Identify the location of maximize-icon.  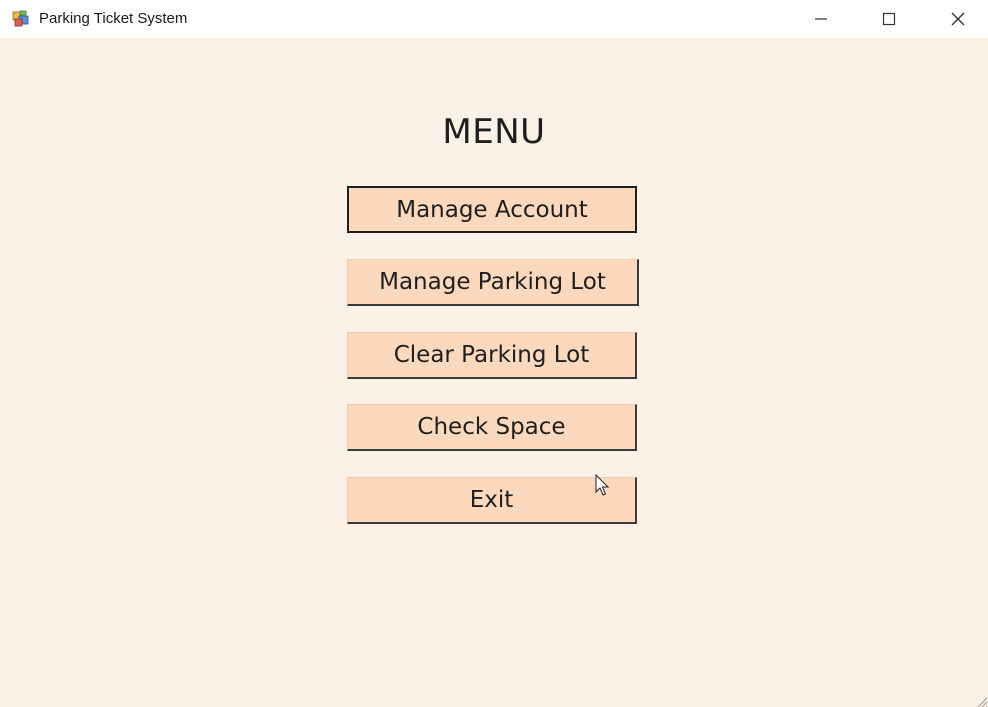
(889, 19).